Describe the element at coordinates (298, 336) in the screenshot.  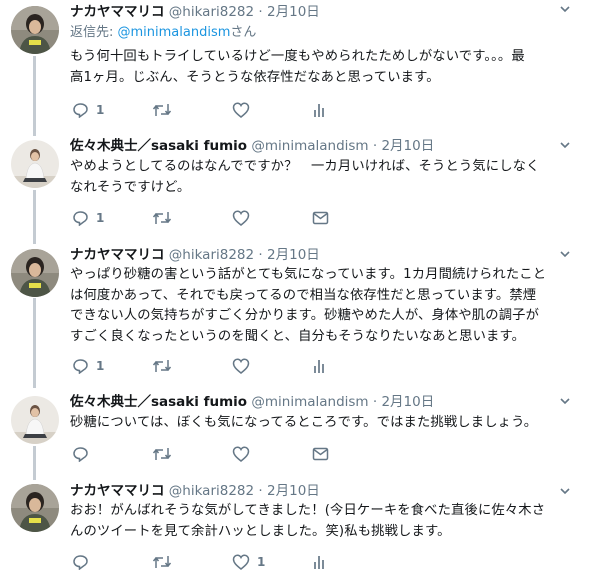
I see `tweet-text-line: すごく良くなったというのを聞くと、自分もそうなりたいなあと思います。` at that location.